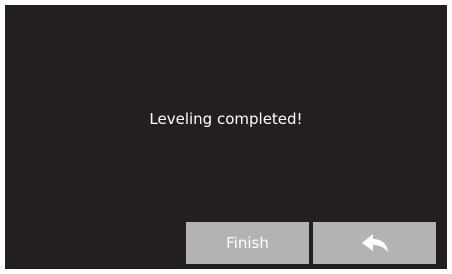 The height and width of the screenshot is (274, 452). What do you see at coordinates (226, 119) in the screenshot?
I see `status-message: Leveling completed!` at bounding box center [226, 119].